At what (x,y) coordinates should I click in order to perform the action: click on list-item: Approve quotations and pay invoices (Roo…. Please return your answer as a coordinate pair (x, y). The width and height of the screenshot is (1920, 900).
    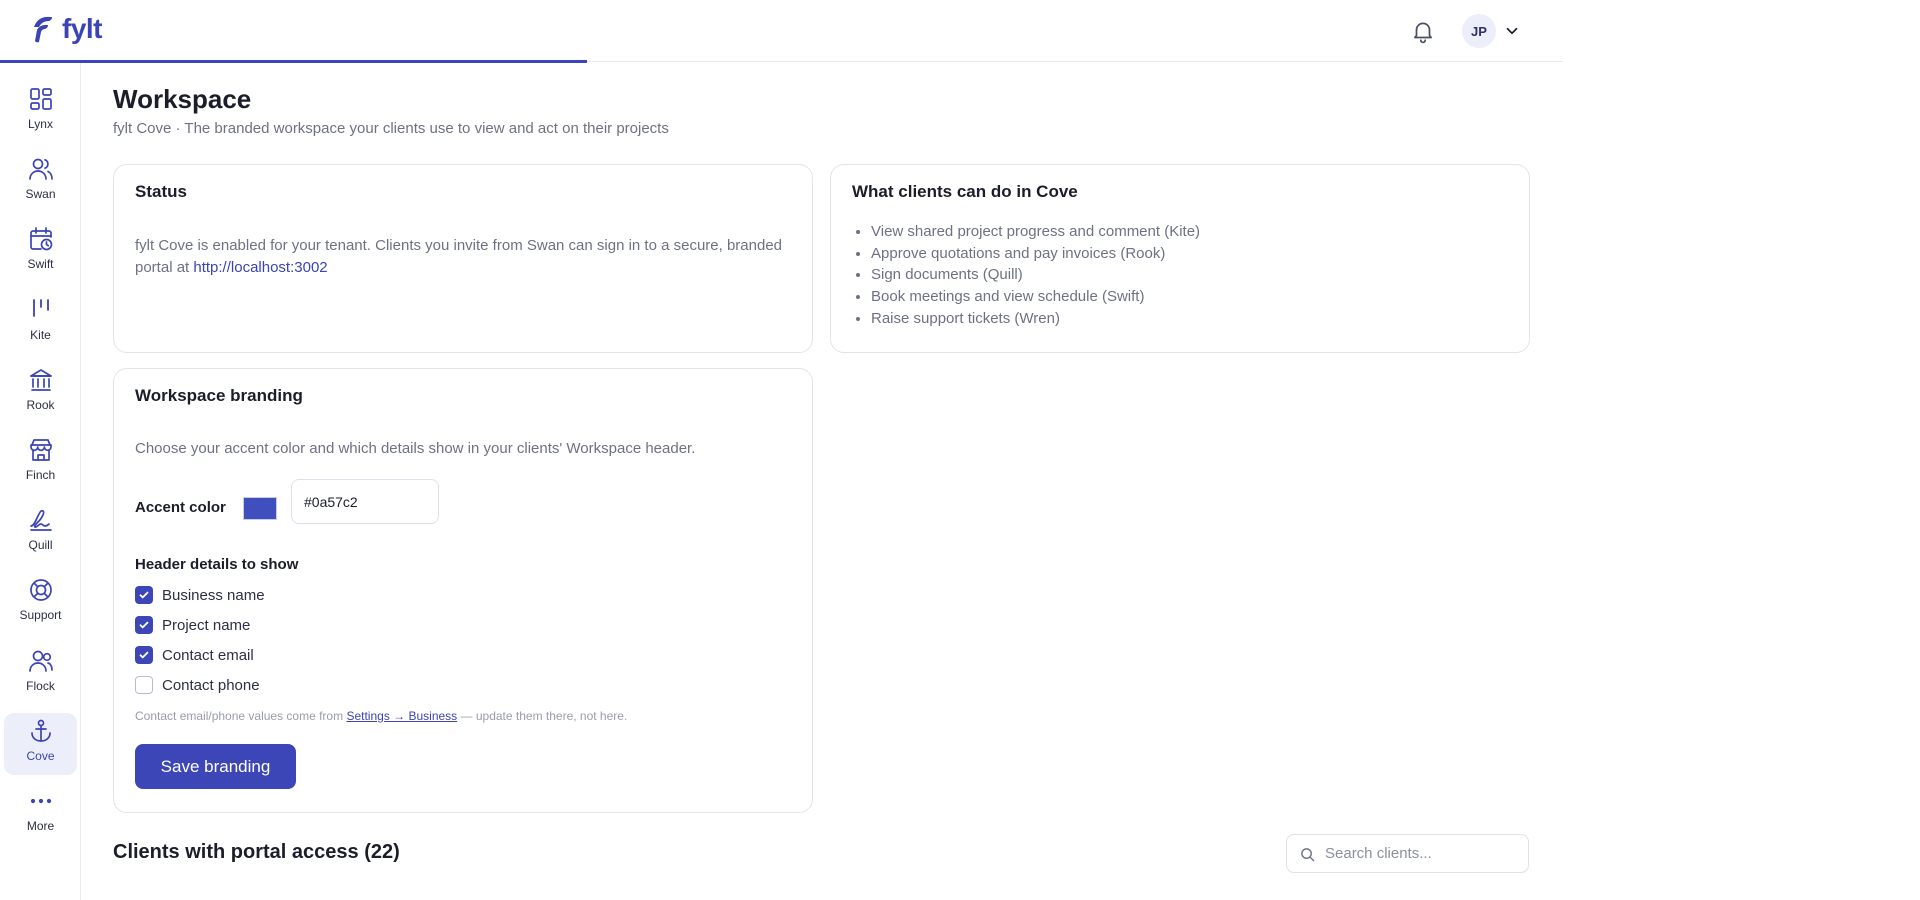
    Looking at the image, I should click on (1035, 254).